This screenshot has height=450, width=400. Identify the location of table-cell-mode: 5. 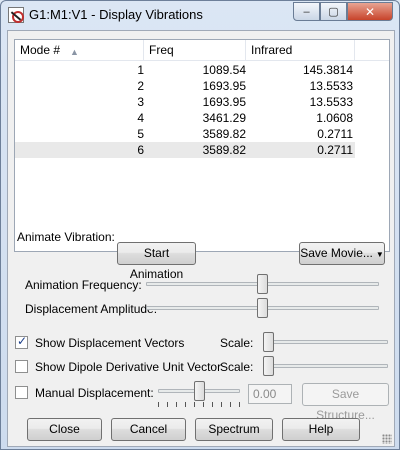
(140, 134).